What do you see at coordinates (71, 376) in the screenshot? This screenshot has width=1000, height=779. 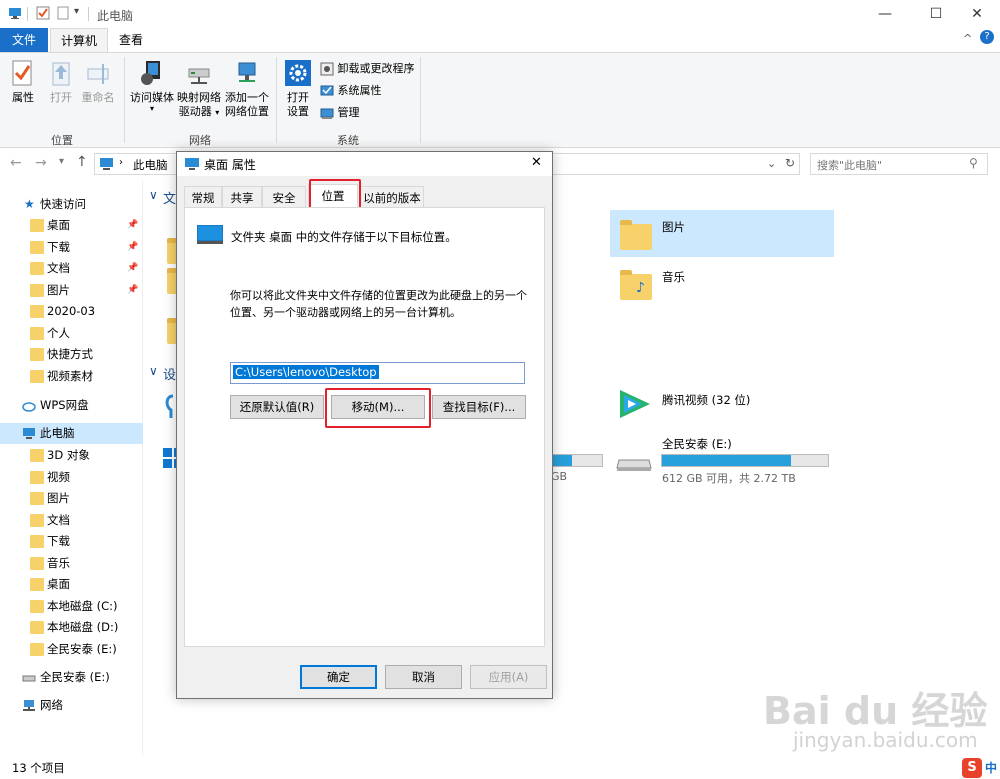 I see `nav-quick-item: 视频素材` at bounding box center [71, 376].